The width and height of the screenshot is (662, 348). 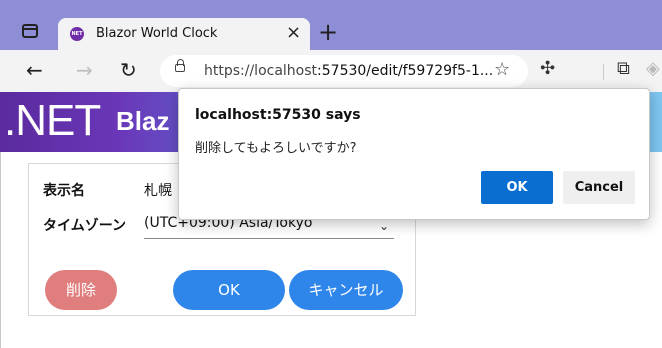 I want to click on toolbar-divider, so click(x=603, y=72).